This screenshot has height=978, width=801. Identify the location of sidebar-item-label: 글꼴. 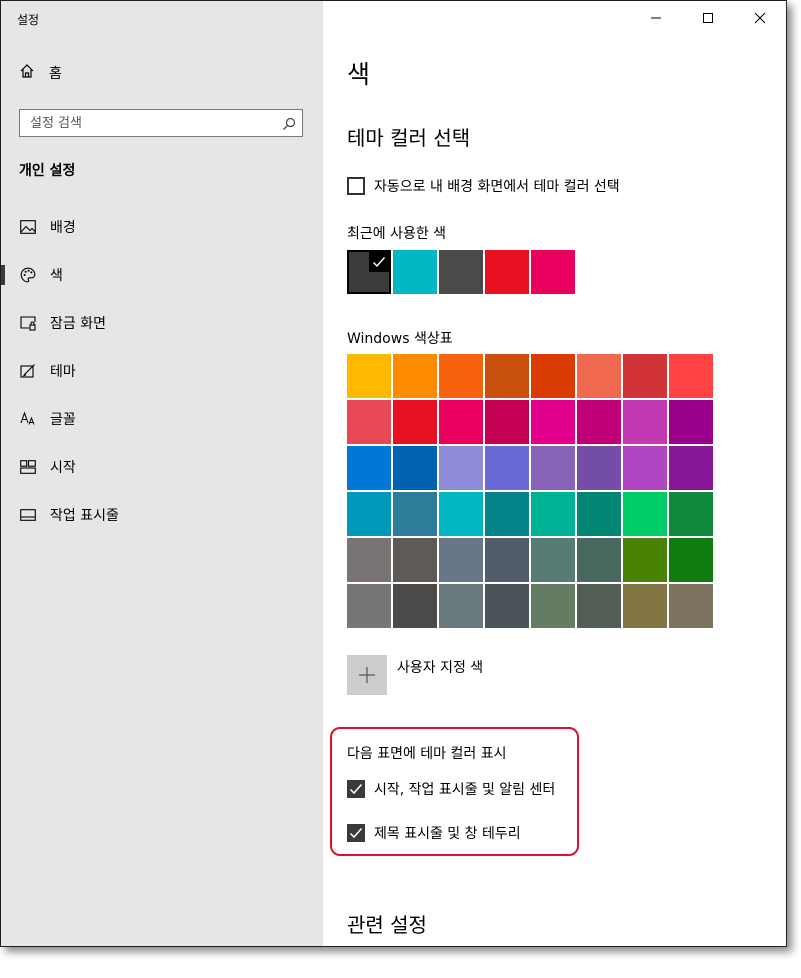
(63, 420).